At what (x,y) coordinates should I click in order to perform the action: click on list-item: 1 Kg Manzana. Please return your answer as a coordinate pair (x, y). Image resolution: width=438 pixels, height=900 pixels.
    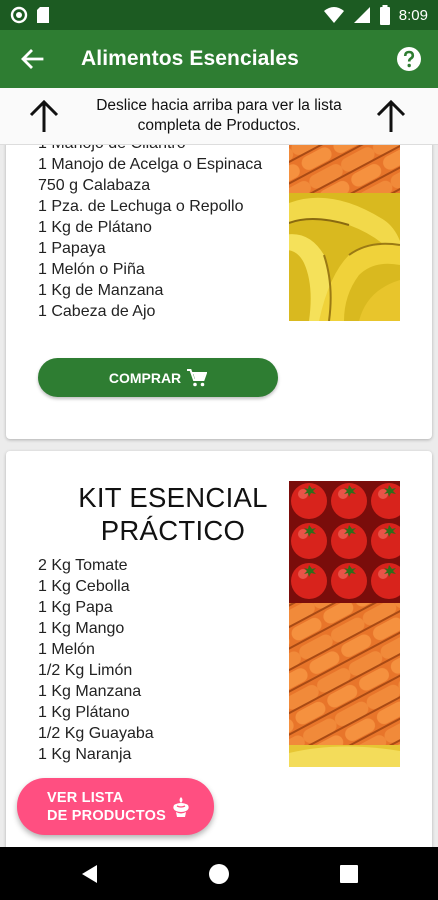
    Looking at the image, I should click on (90, 691).